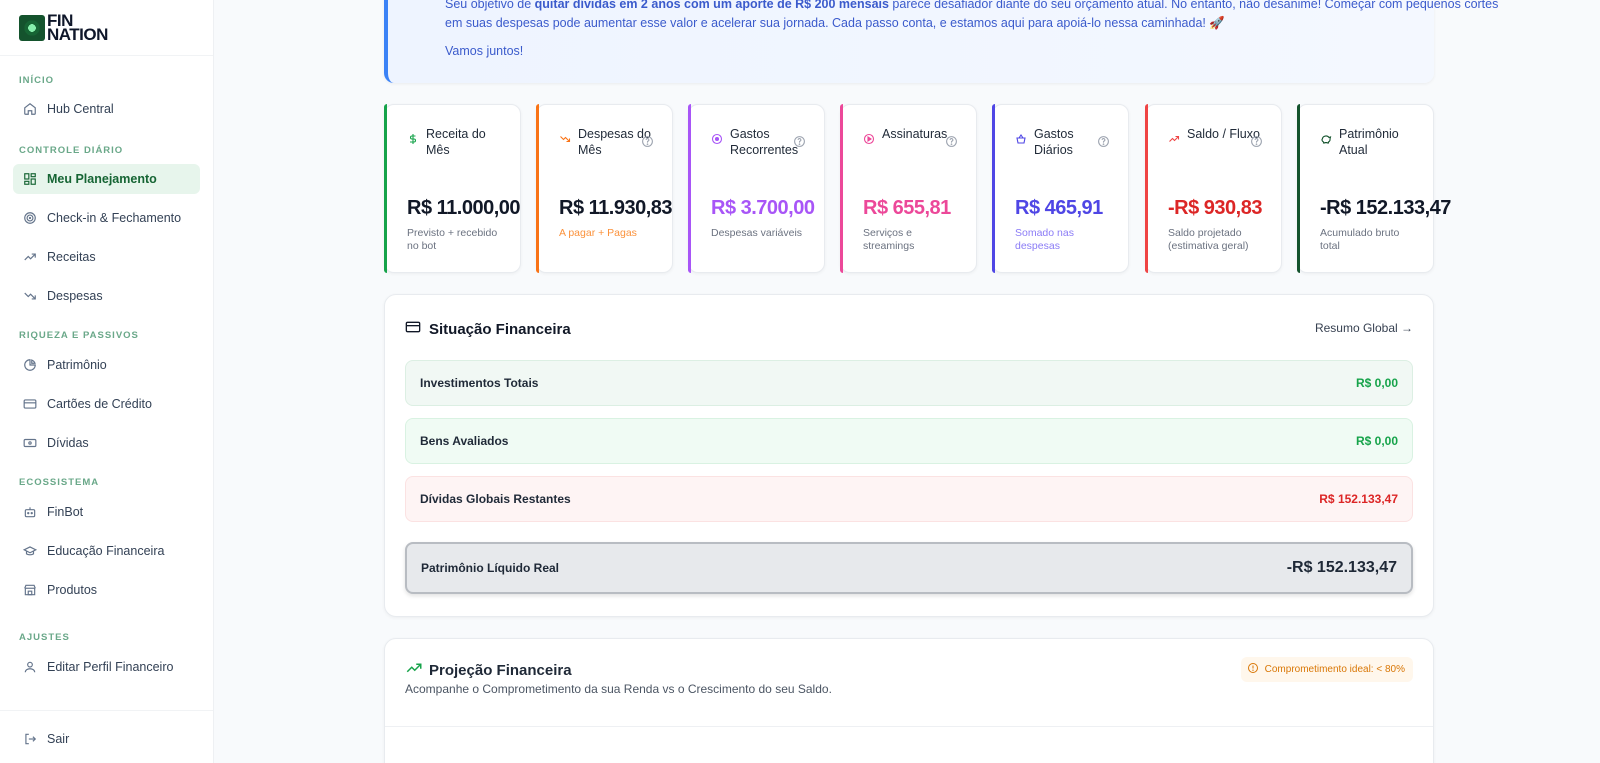 Image resolution: width=1600 pixels, height=763 pixels. I want to click on dollar-icon, so click(413, 139).